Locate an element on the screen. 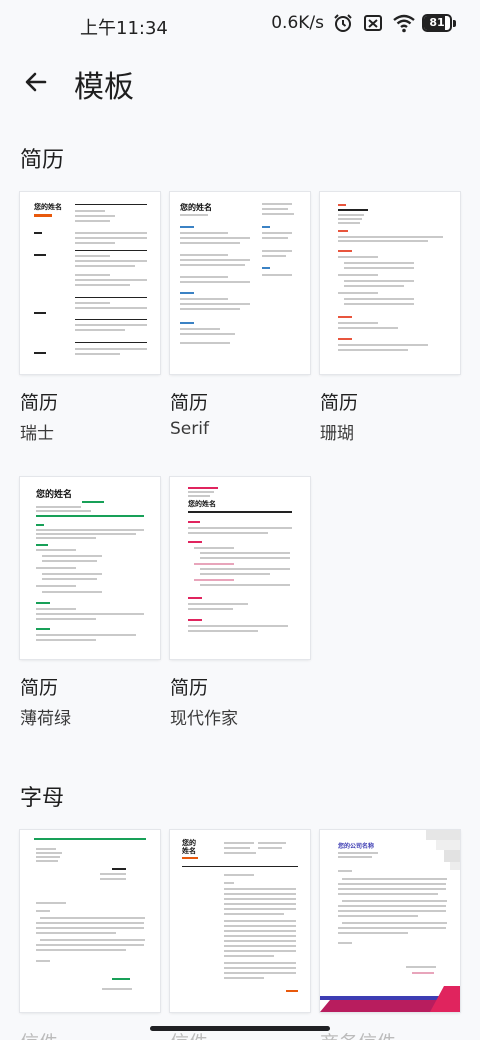 The height and width of the screenshot is (1040, 480). status-icons: 0.6K/s 81 is located at coordinates (363, 23).